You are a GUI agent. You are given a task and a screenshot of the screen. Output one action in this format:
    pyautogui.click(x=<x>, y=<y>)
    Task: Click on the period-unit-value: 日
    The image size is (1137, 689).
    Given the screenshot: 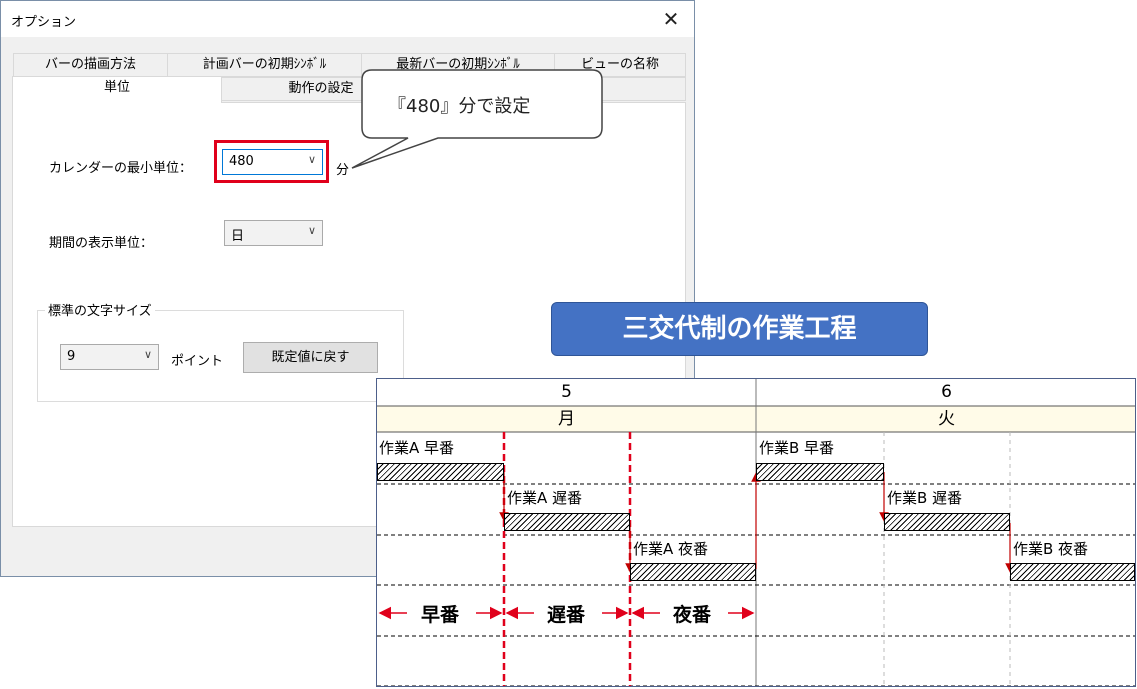 What is the action you would take?
    pyautogui.click(x=238, y=236)
    